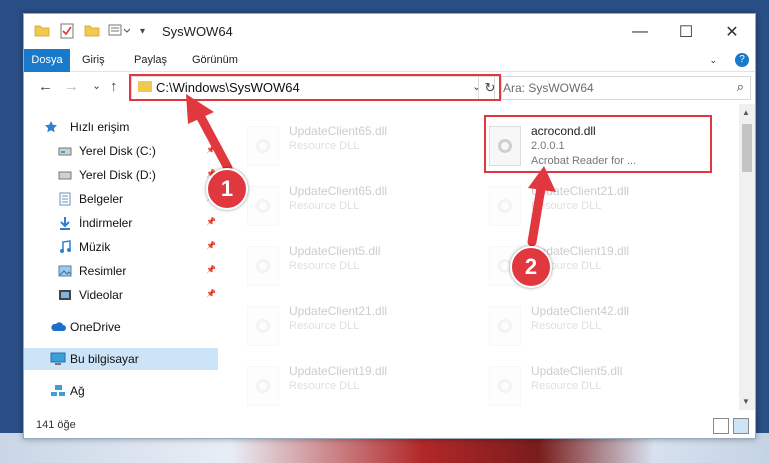 The height and width of the screenshot is (463, 769). What do you see at coordinates (65, 295) in the screenshot?
I see `videos-icon` at bounding box center [65, 295].